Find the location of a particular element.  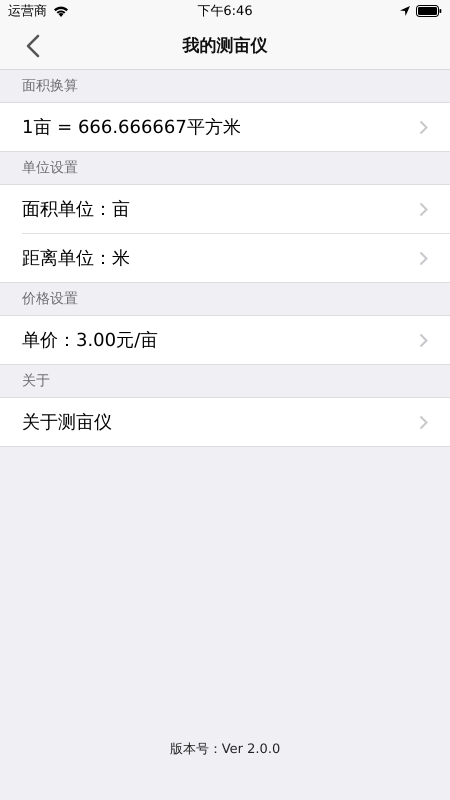

battery-icon is located at coordinates (429, 11).